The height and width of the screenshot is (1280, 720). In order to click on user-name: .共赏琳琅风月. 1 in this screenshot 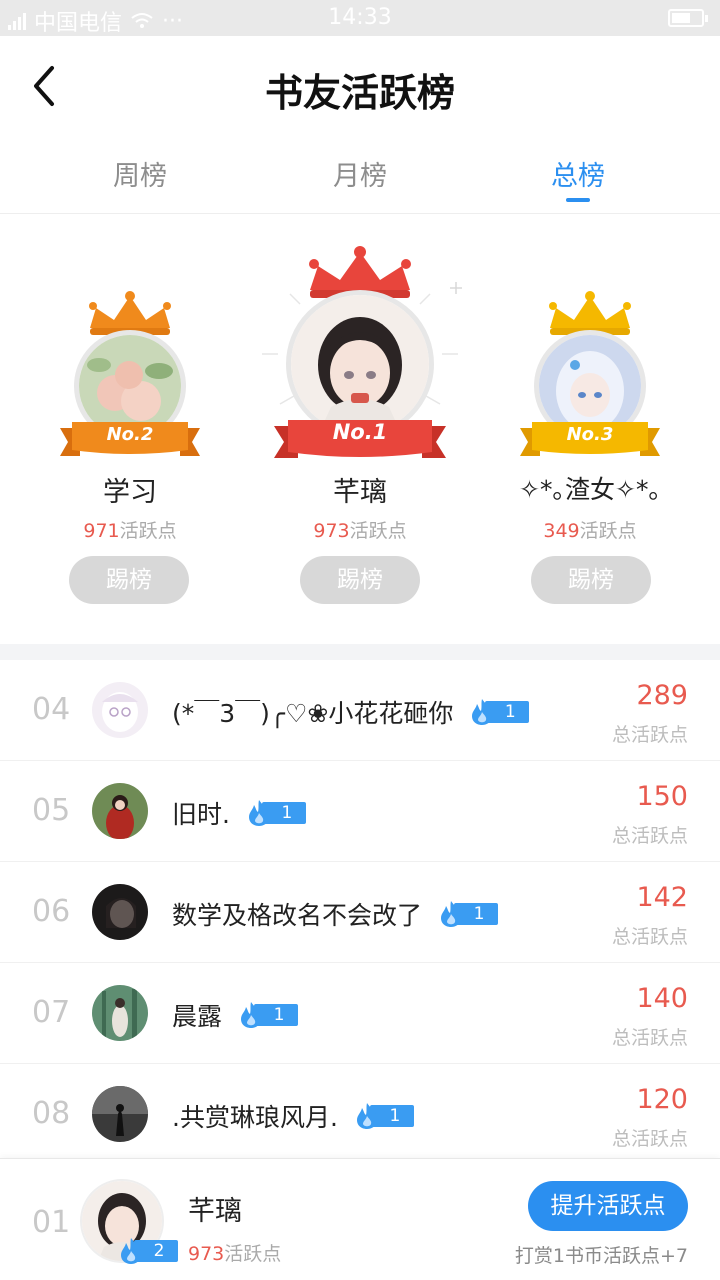, I will do `click(293, 1116)`.